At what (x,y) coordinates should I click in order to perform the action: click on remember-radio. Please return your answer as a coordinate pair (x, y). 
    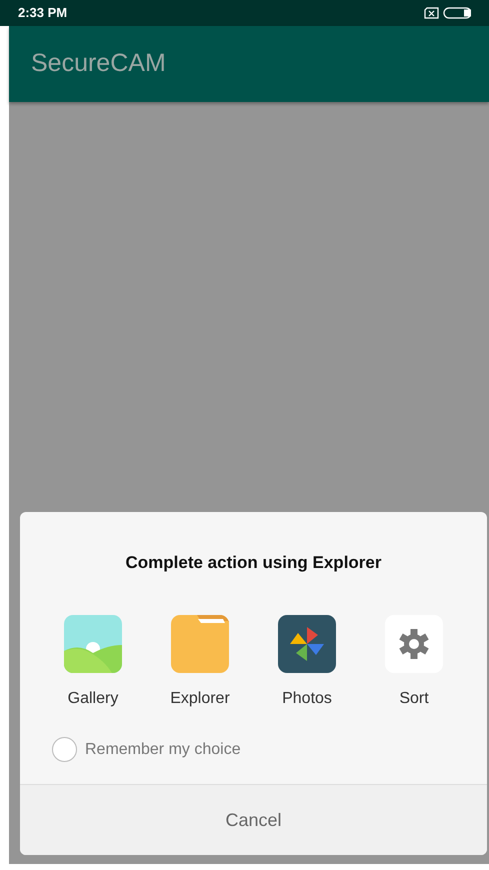
    Looking at the image, I should click on (64, 749).